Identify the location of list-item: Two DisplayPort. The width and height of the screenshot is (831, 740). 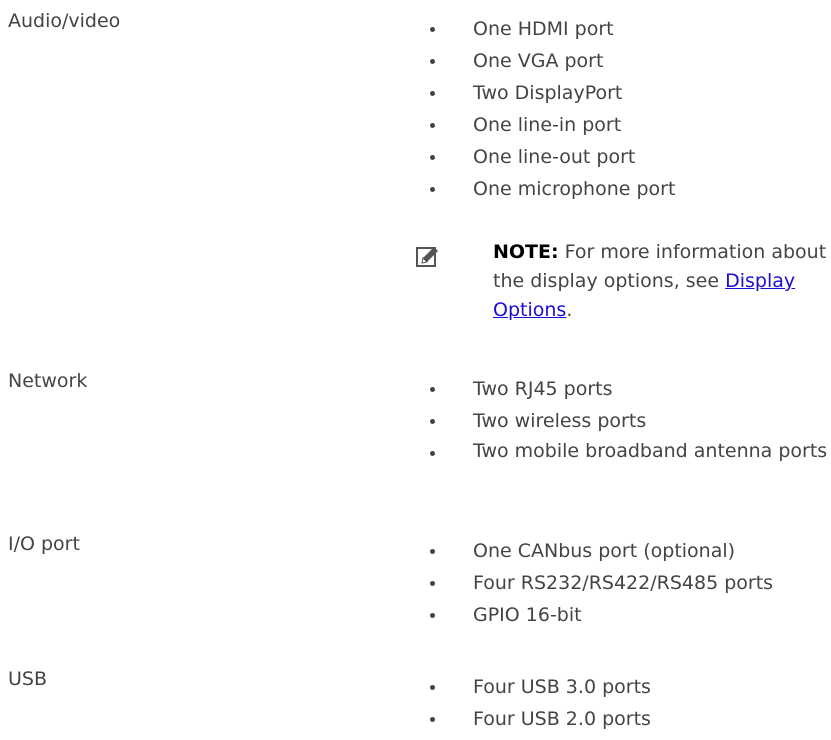
(550, 93).